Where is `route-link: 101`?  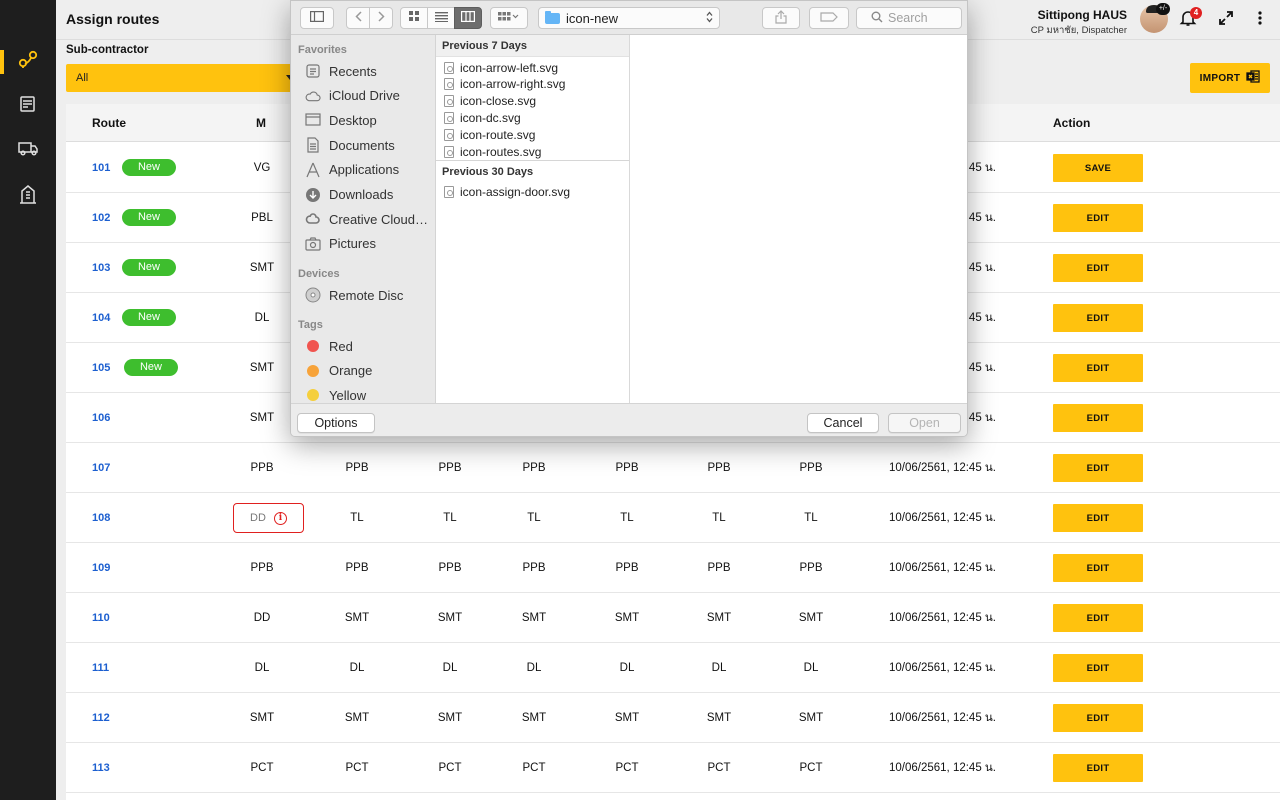 route-link: 101 is located at coordinates (101, 168).